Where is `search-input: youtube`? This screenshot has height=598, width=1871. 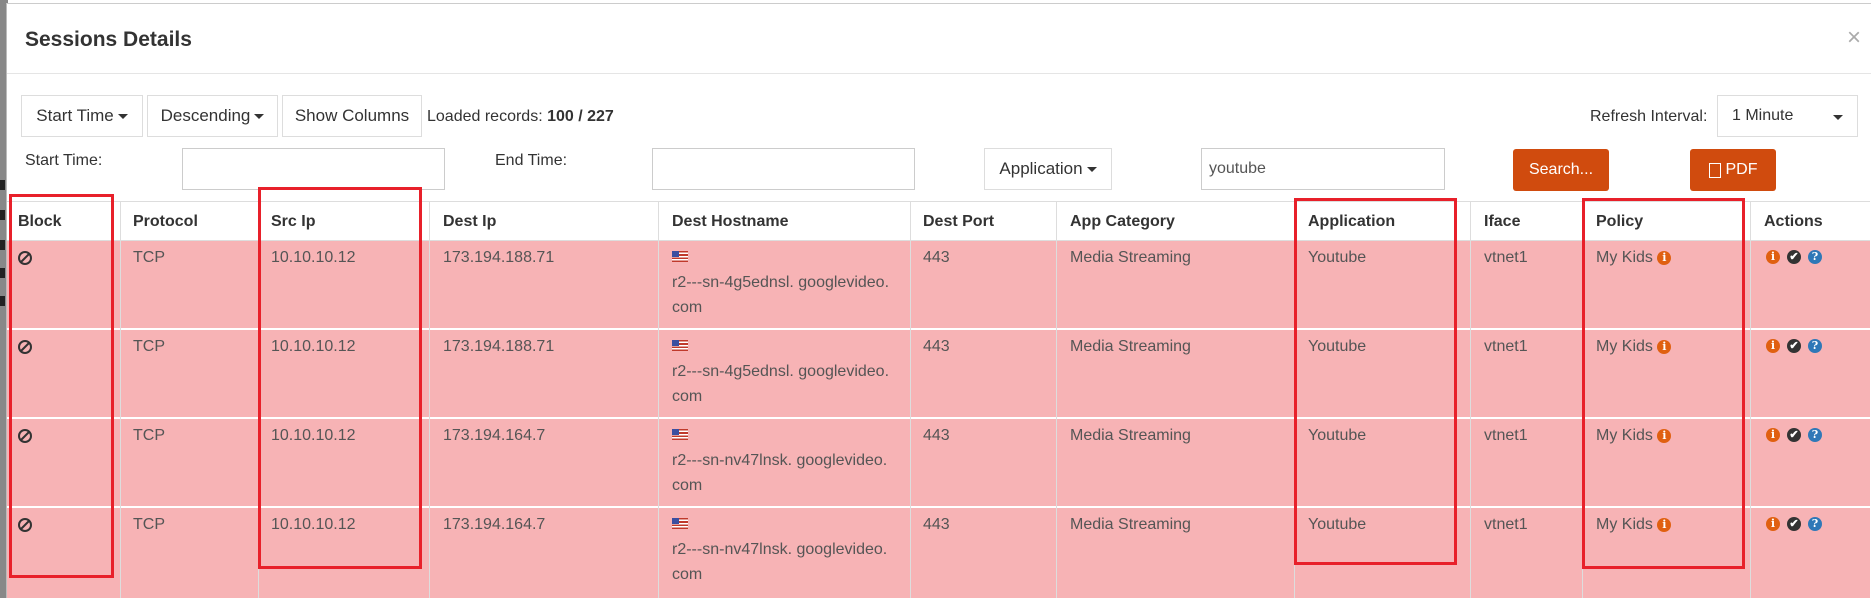
search-input: youtube is located at coordinates (1323, 169).